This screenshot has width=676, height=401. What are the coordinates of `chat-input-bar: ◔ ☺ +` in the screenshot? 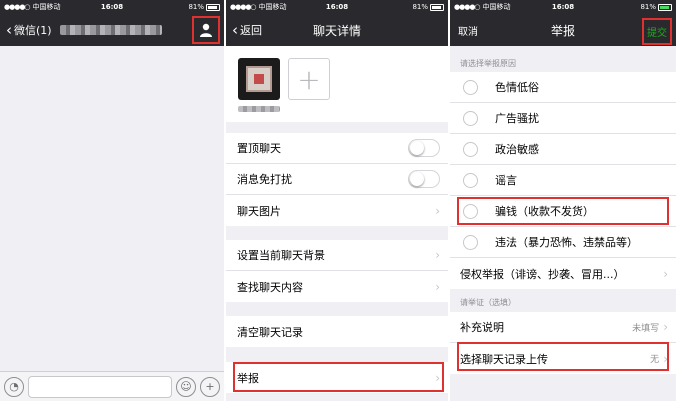 It's located at (112, 386).